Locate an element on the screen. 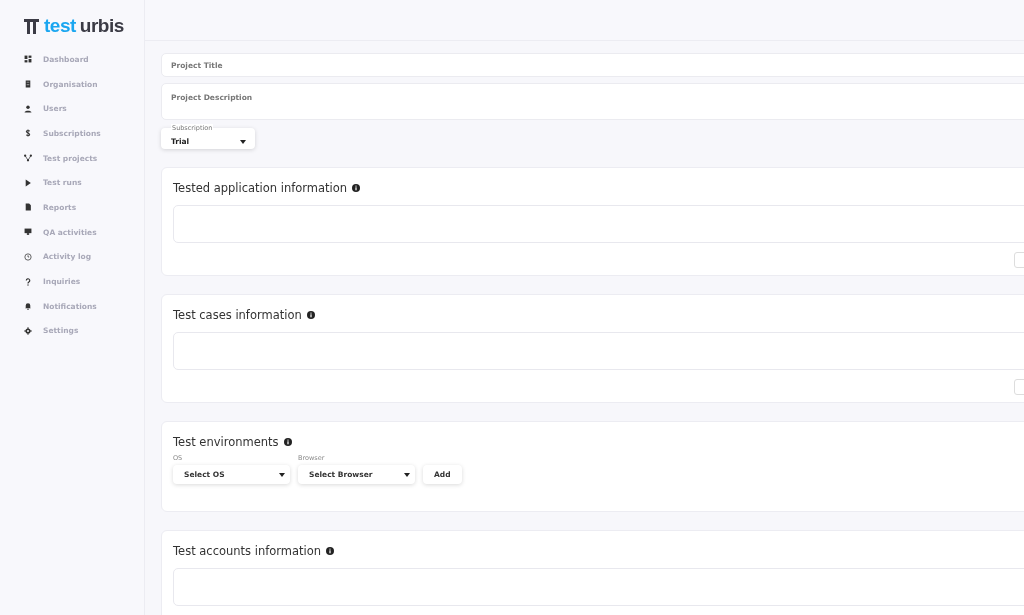 This screenshot has height=615, width=1024. logo-text: test is located at coordinates (60, 26).